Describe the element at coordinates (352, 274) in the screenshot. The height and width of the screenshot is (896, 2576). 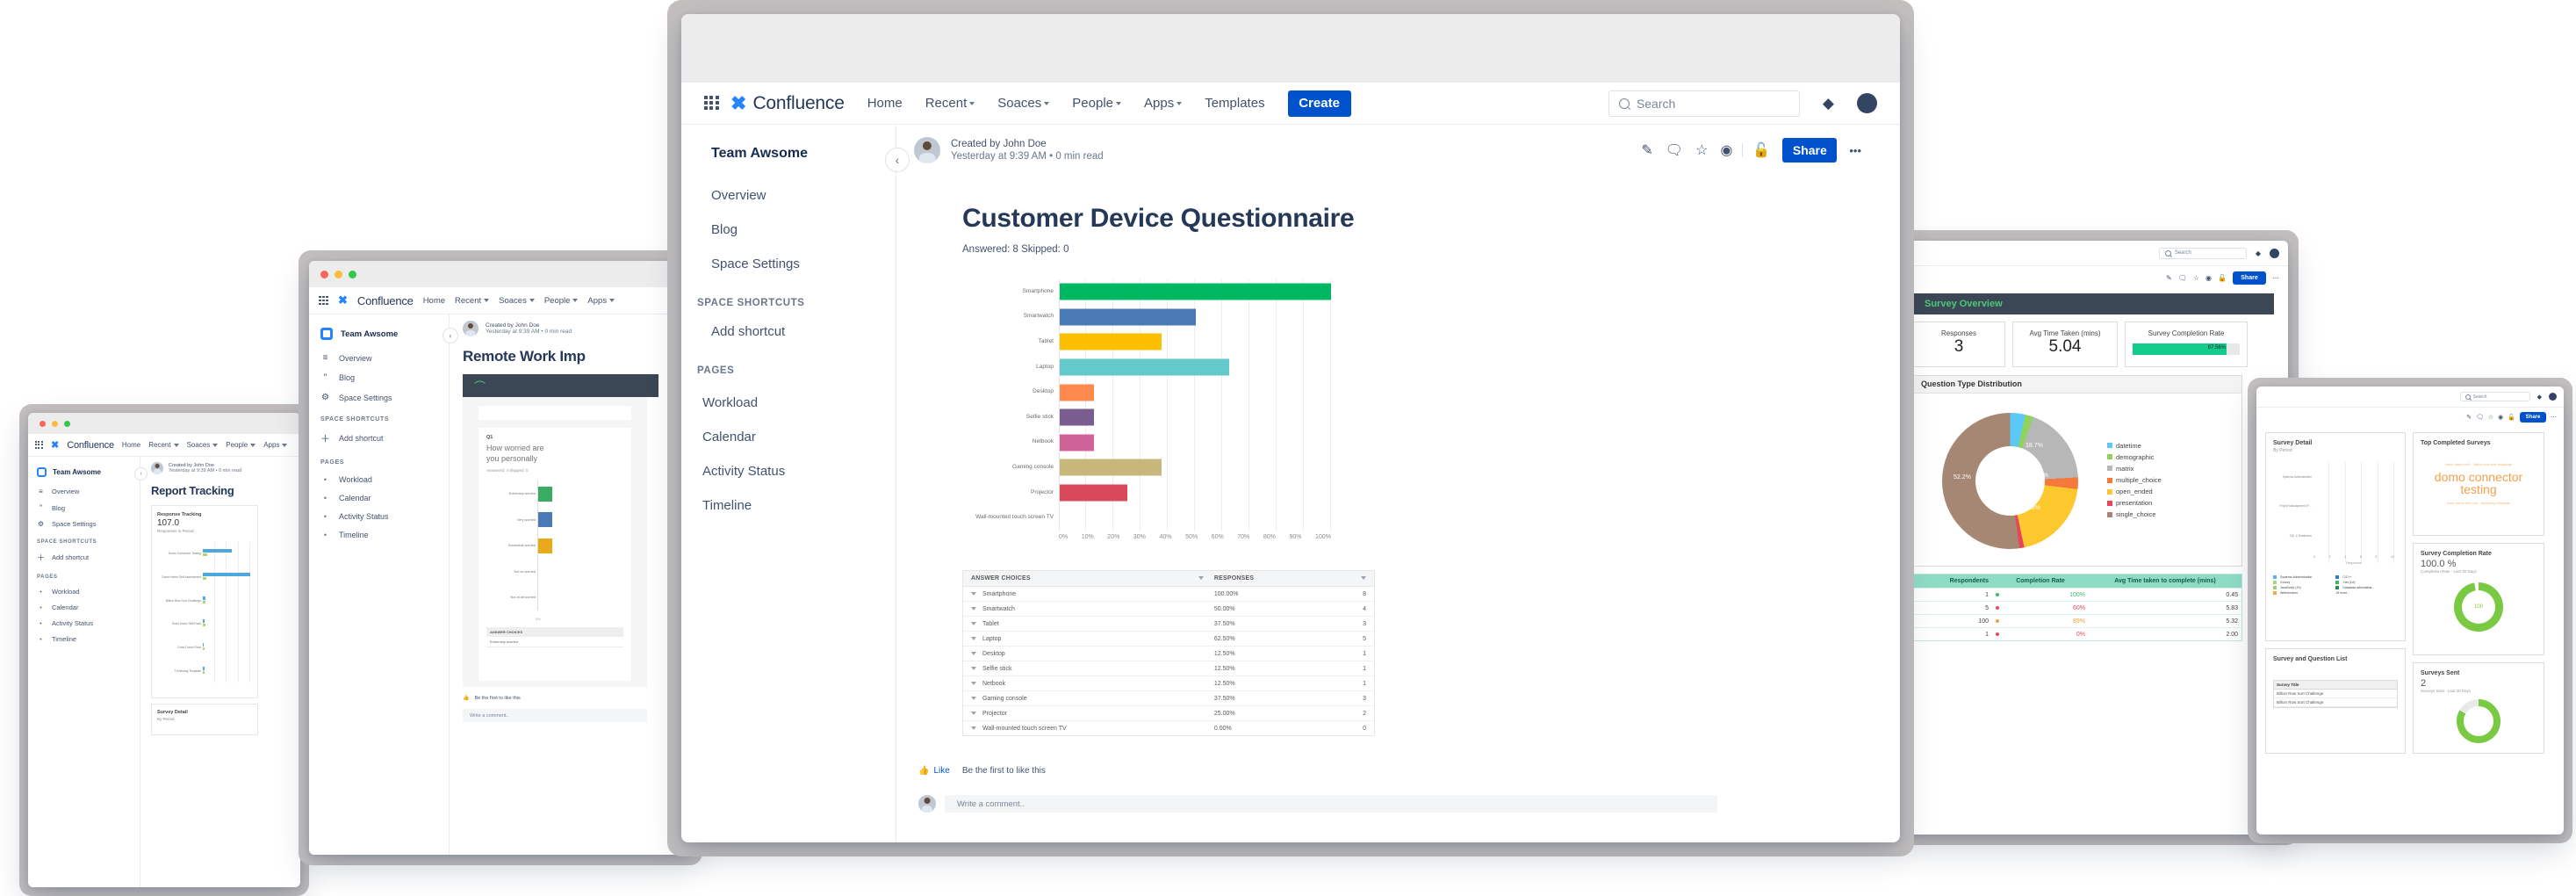
I see `maximize-window-dot` at that location.